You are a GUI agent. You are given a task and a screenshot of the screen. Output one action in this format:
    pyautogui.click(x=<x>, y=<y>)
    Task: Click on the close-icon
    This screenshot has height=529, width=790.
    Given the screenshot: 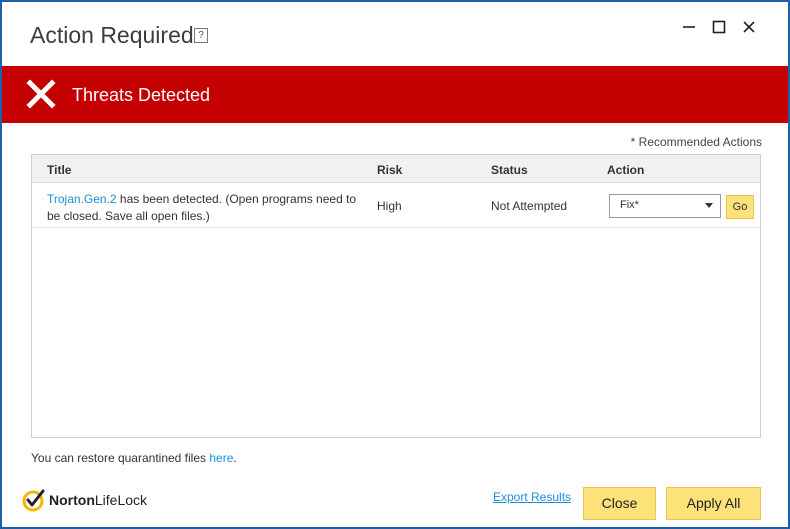 What is the action you would take?
    pyautogui.click(x=749, y=27)
    